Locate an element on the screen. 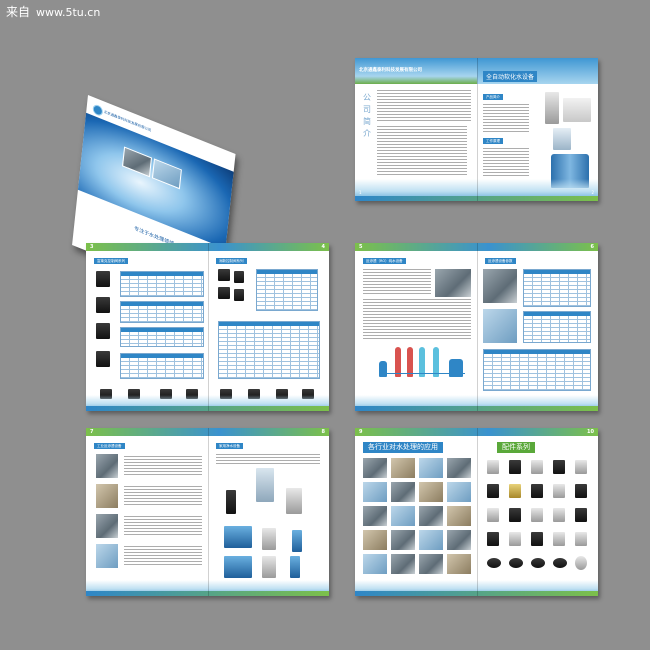 The image size is (650, 650). spread3-ro-photo is located at coordinates (453, 283).